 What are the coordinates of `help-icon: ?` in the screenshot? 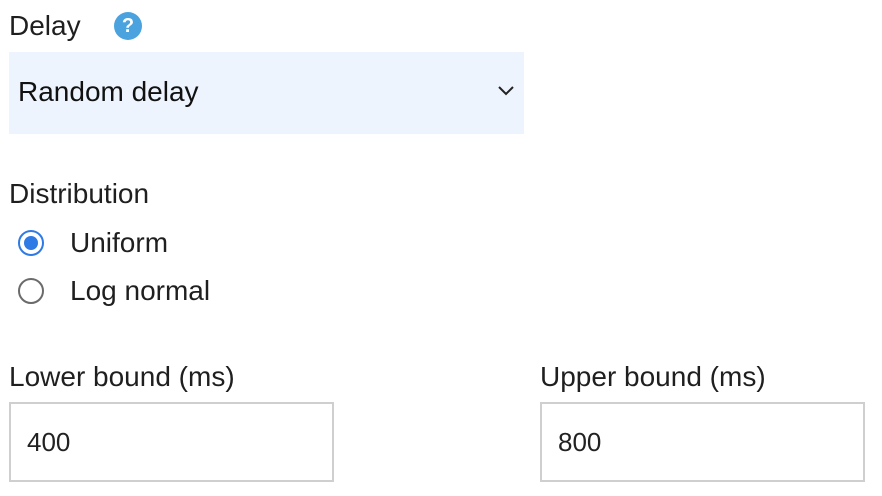 It's located at (128, 26).